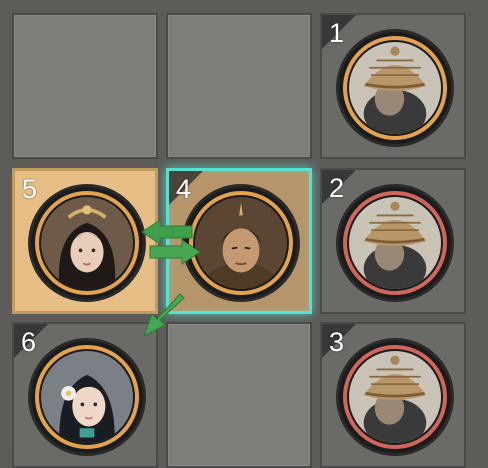 Image resolution: width=488 pixels, height=468 pixels. I want to click on slot-3: 3, so click(393, 395).